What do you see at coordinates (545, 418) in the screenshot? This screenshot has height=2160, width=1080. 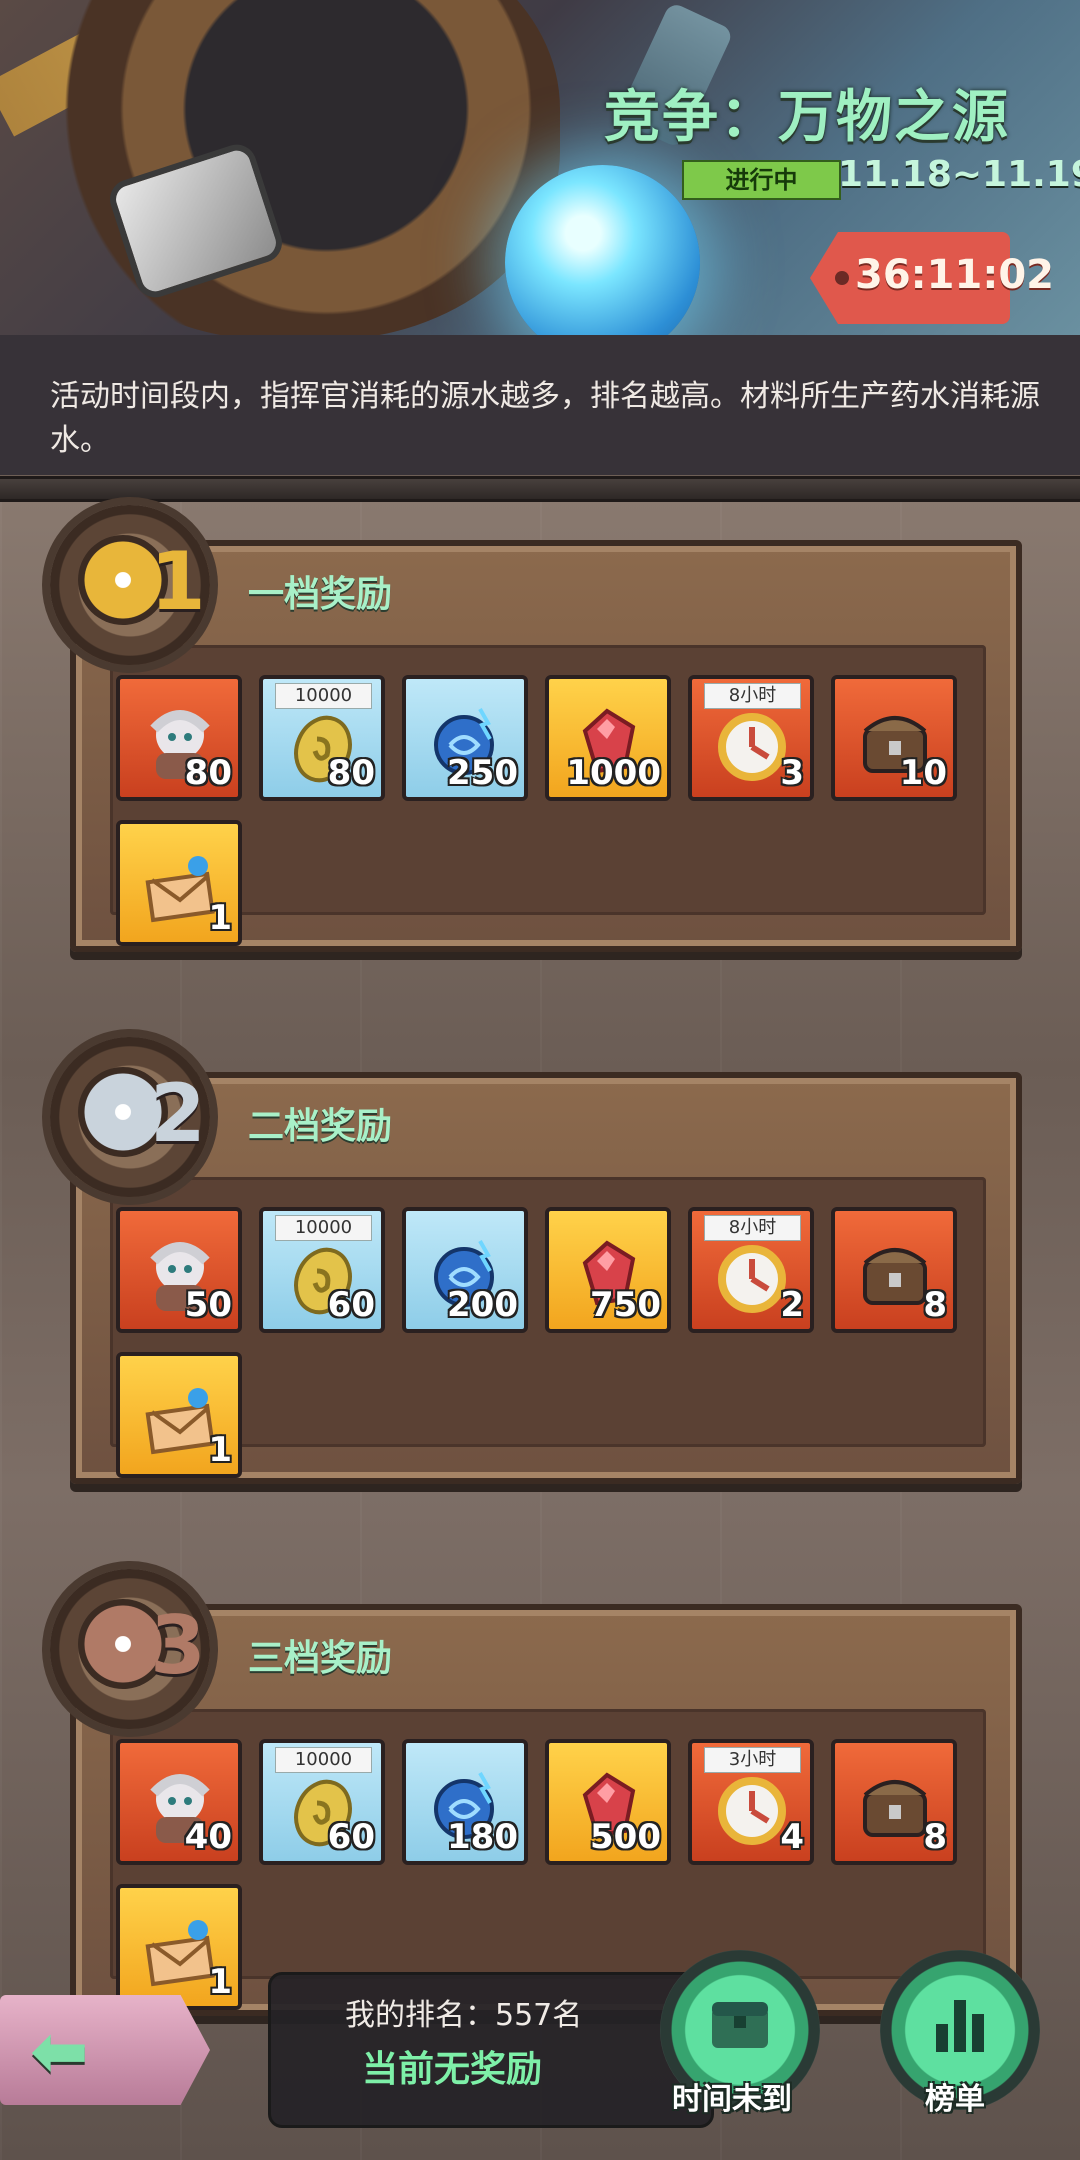 I see `event-description: 活动时间段内，指挥官消耗的源水越多，排名越高。材料所生产药水消耗源水。` at bounding box center [545, 418].